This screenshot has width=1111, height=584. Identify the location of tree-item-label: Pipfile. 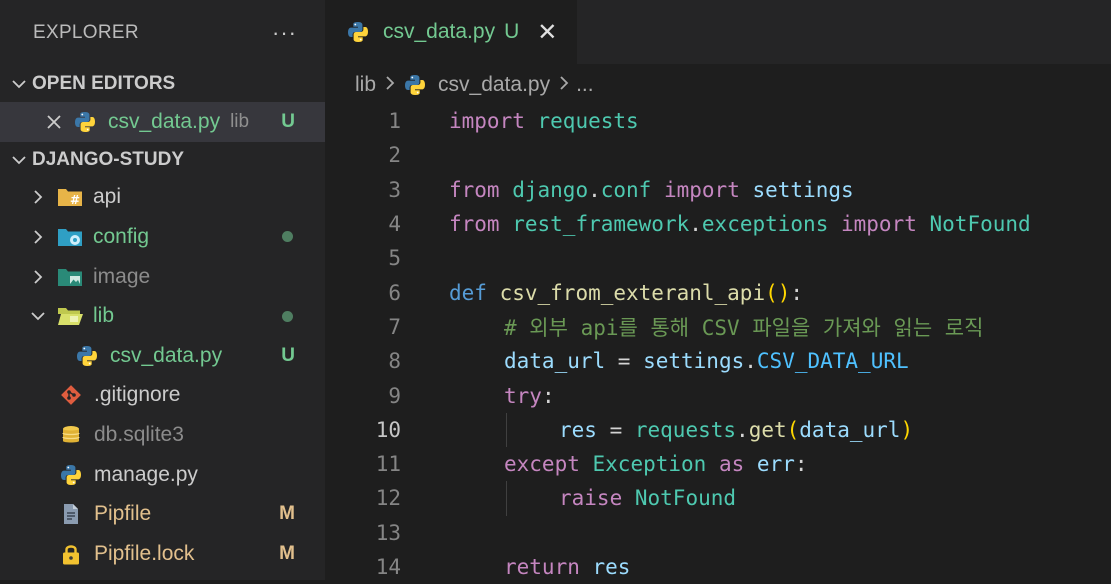
(123, 514).